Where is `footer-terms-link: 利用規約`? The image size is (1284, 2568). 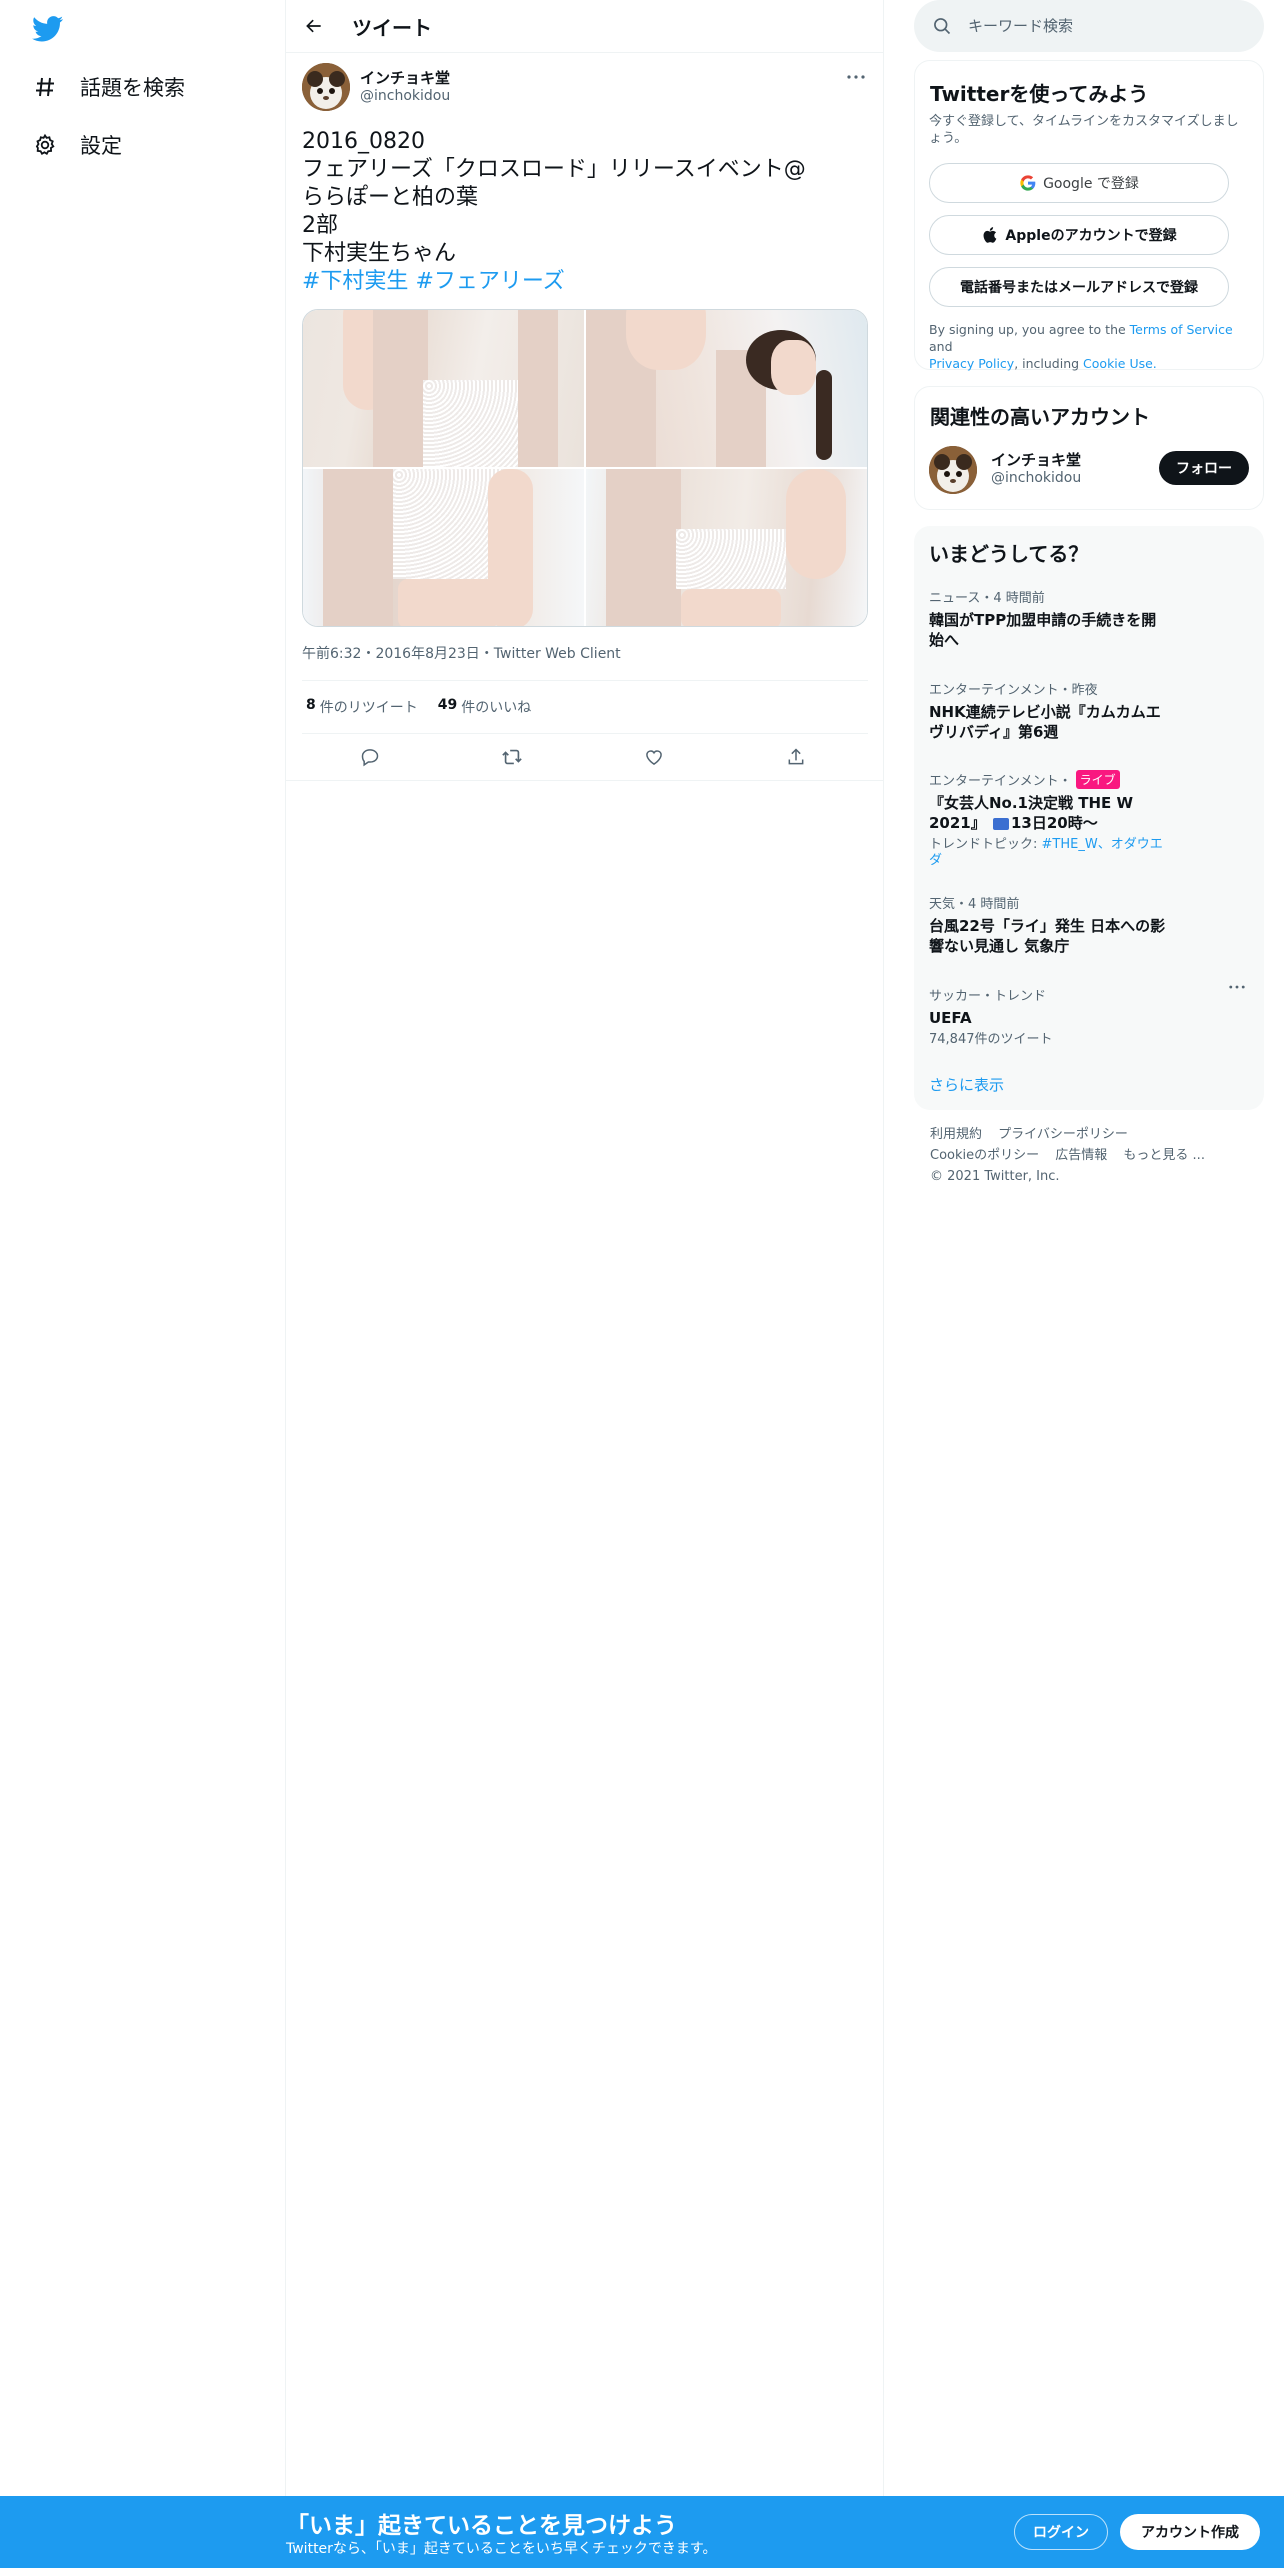 footer-terms-link: 利用規約 is located at coordinates (956, 1134).